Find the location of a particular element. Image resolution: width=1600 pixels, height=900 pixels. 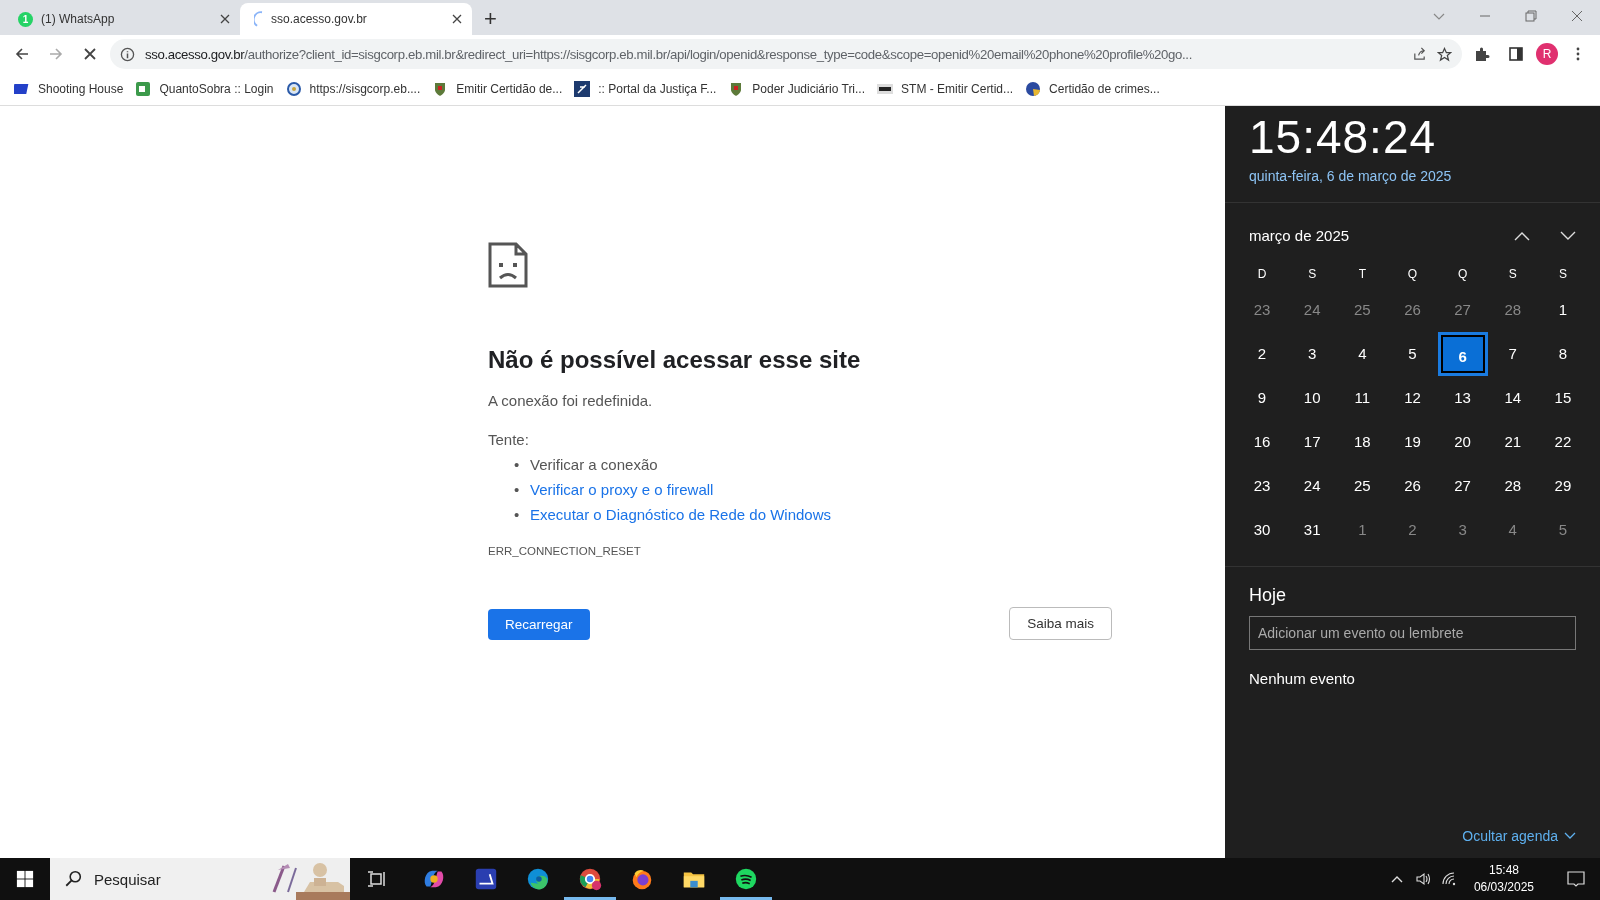

sad-page-icon is located at coordinates (508, 265).